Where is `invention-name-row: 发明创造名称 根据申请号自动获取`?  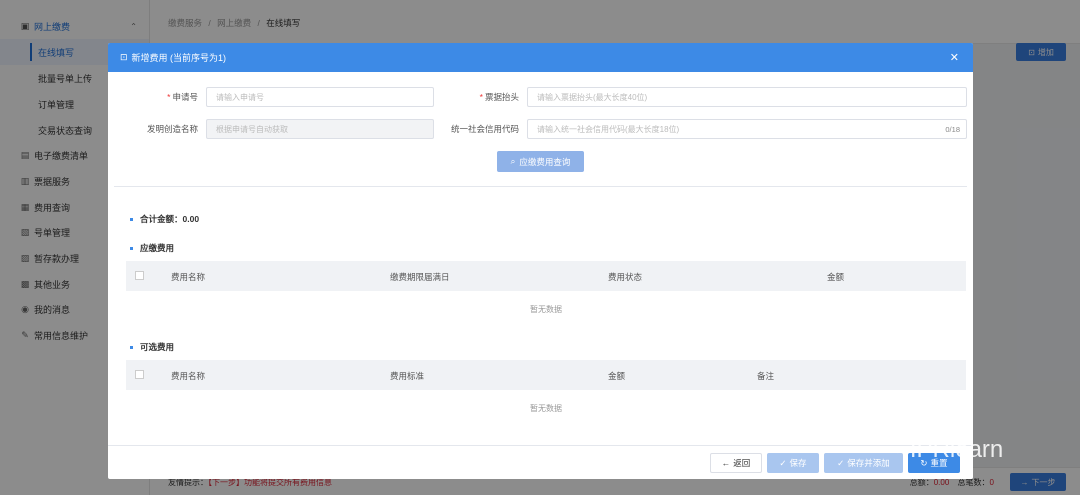 invention-name-row: 发明创造名称 根据申请号自动获取 is located at coordinates (275, 129).